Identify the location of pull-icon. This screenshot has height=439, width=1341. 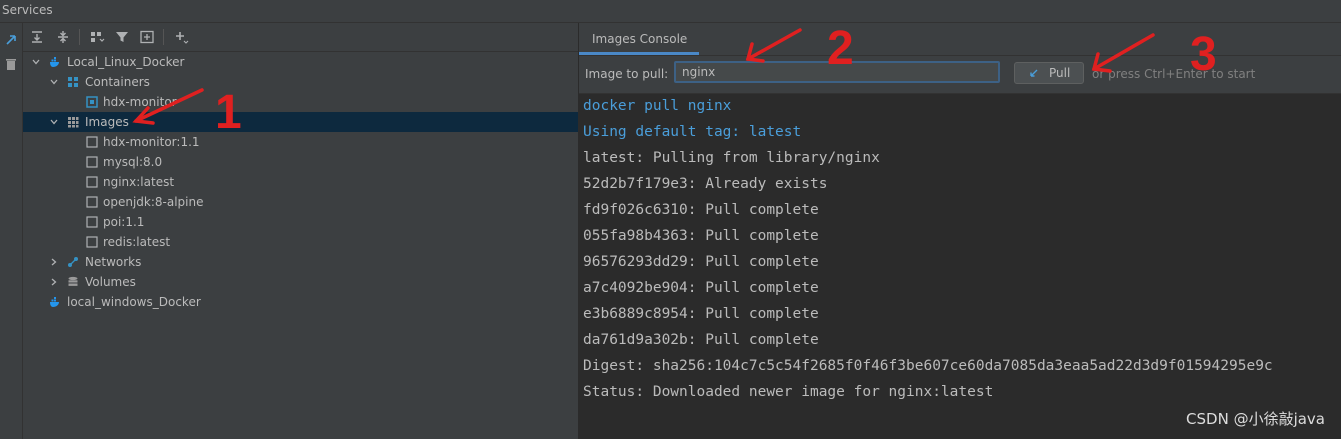
(1034, 73).